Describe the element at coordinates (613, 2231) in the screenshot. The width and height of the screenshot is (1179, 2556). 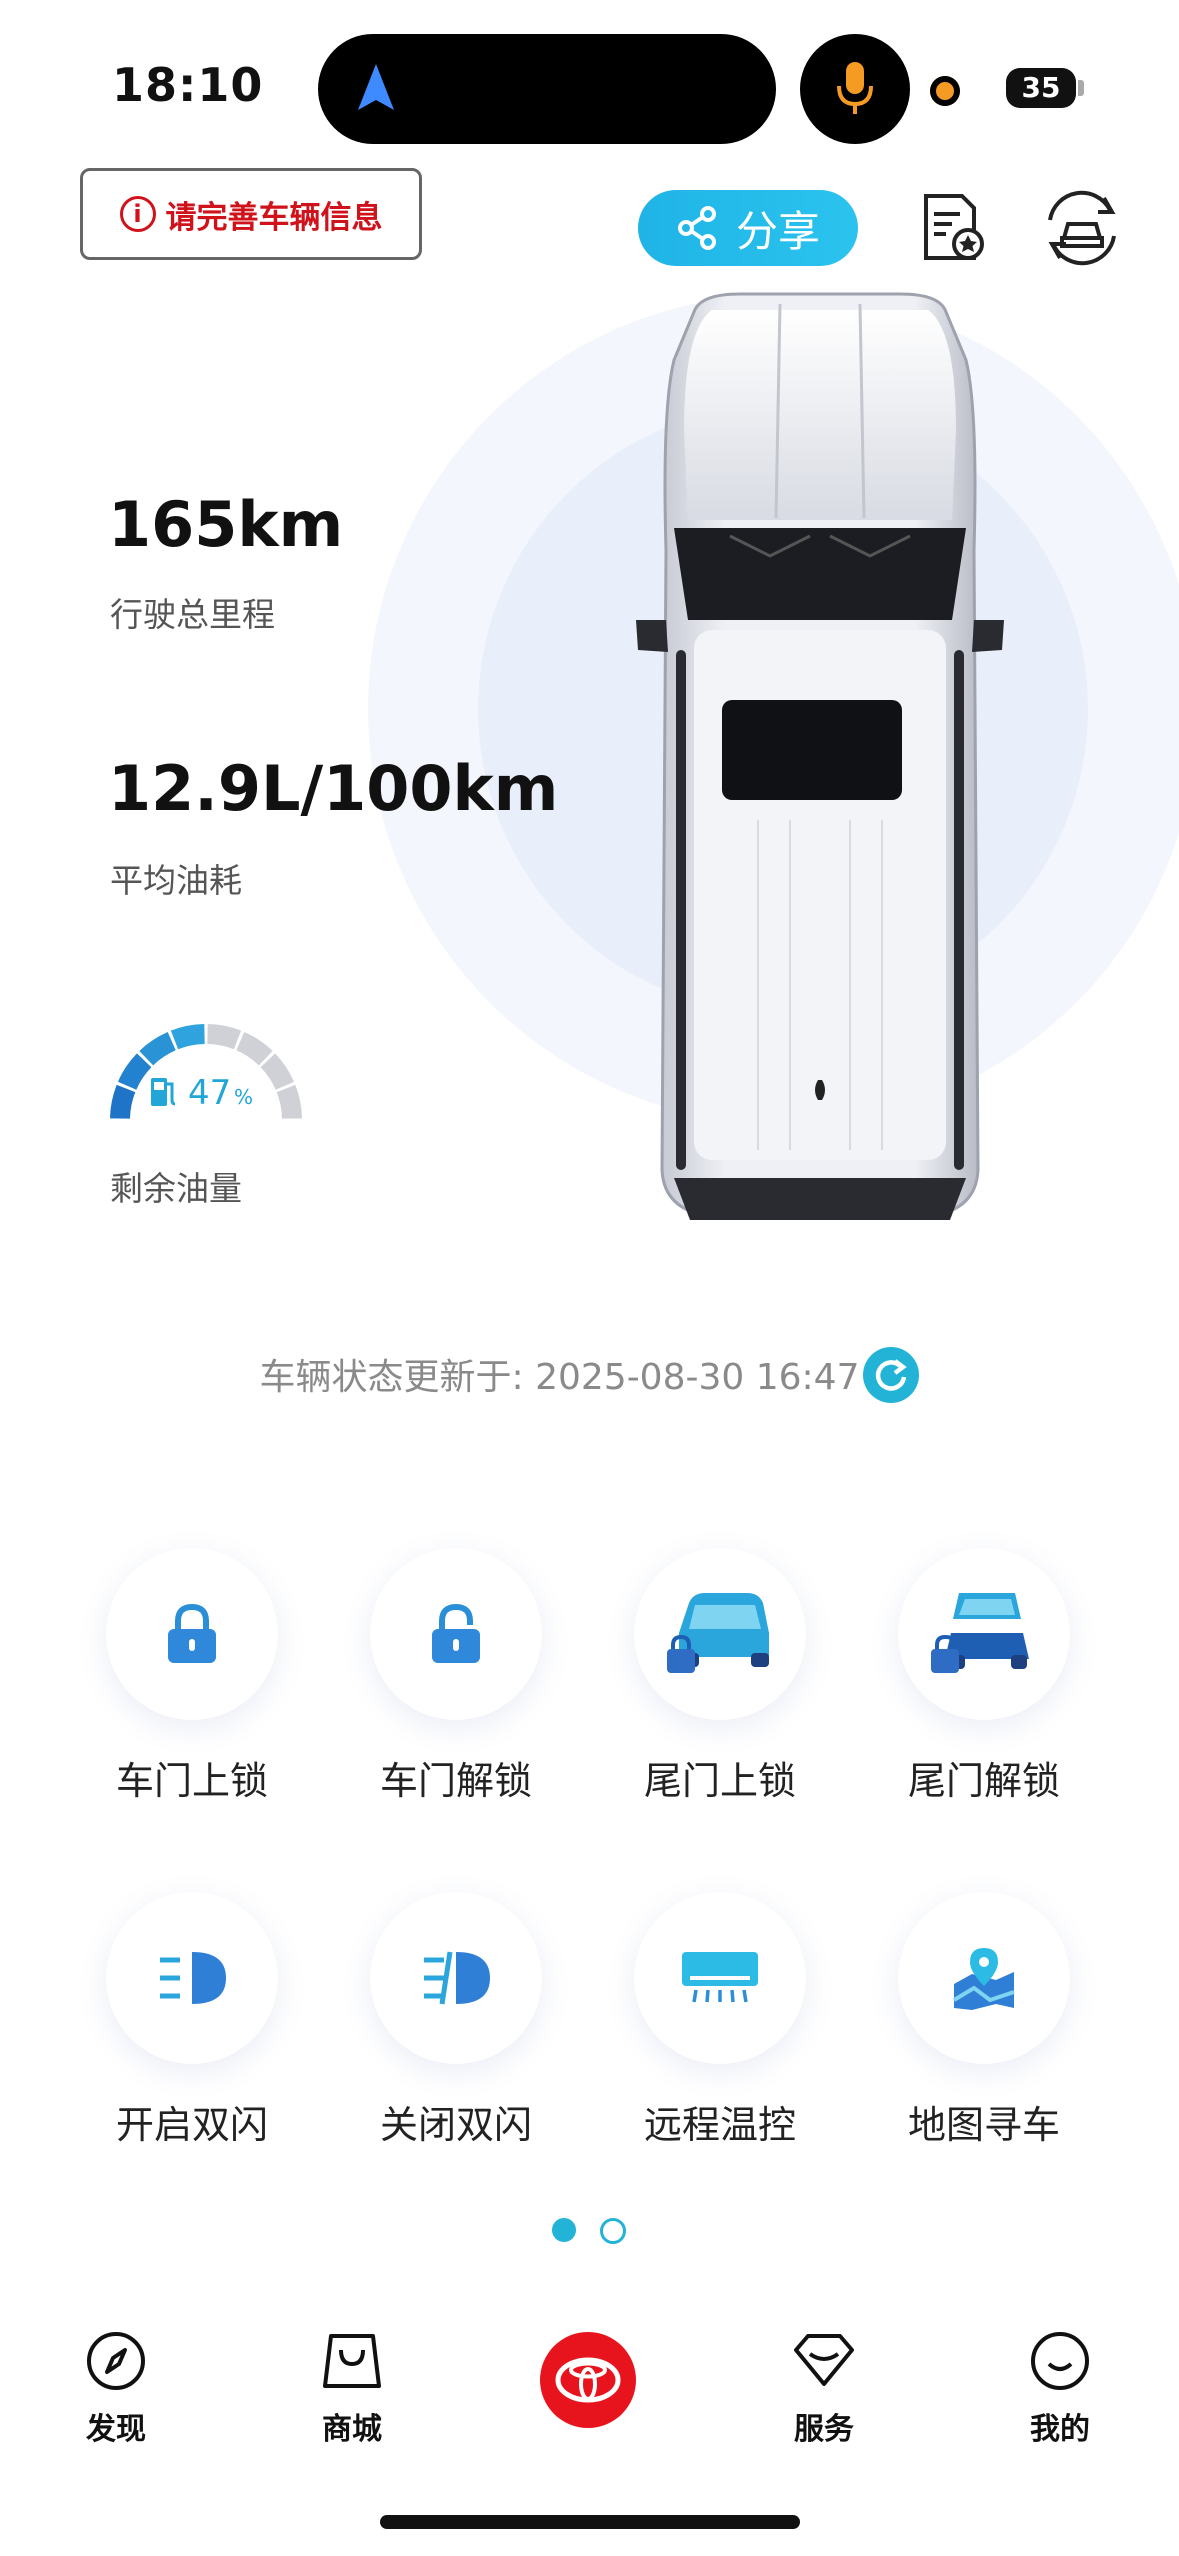
I see `pager-dot` at that location.